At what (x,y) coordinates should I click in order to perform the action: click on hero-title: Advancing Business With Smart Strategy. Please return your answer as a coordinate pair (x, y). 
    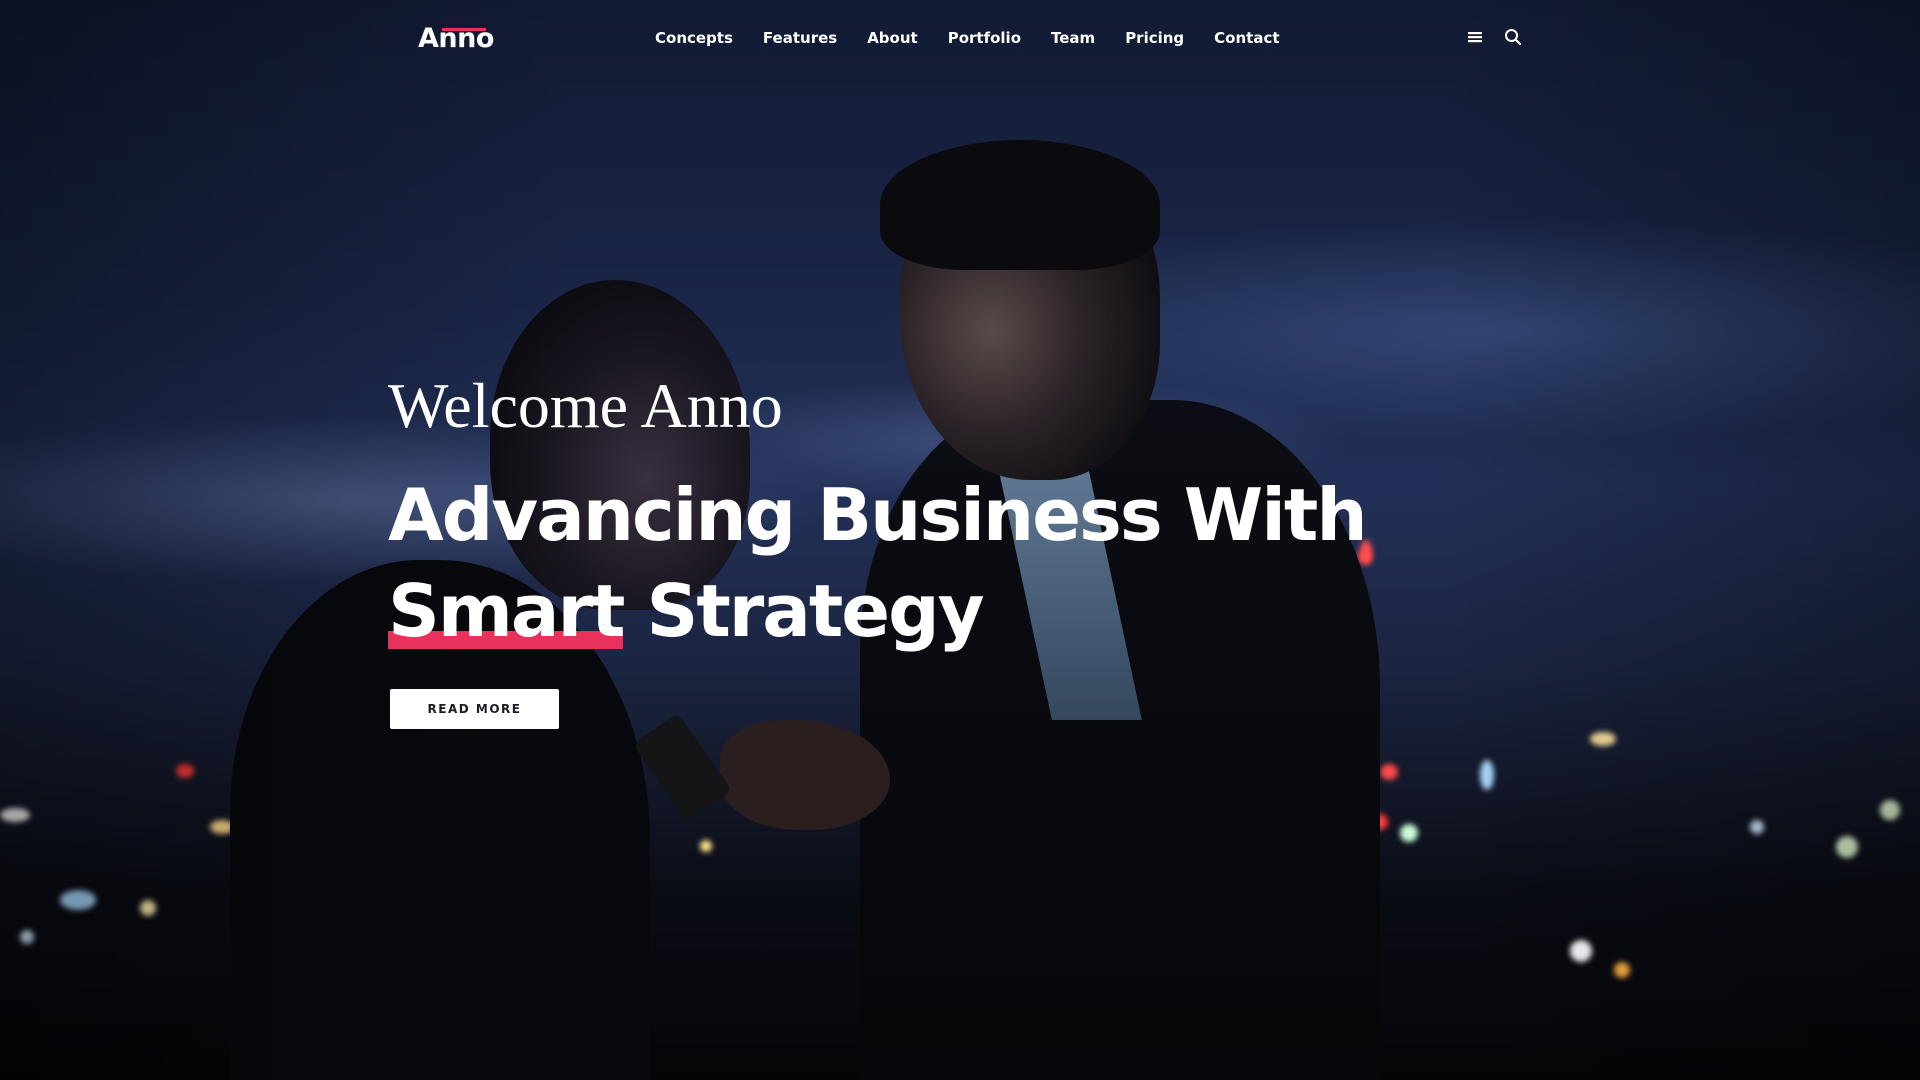
    Looking at the image, I should click on (878, 563).